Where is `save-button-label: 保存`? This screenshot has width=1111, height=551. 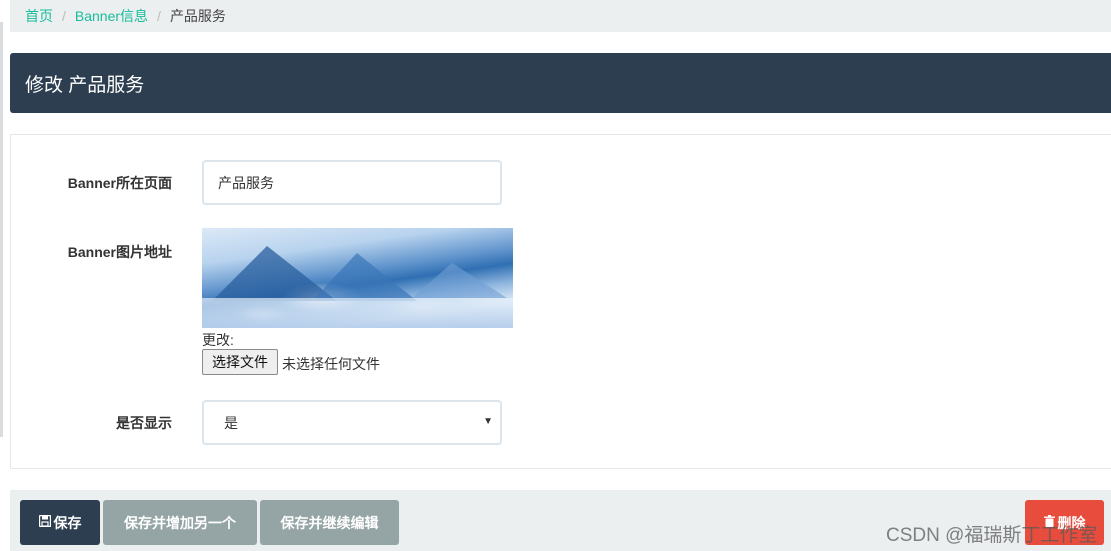 save-button-label: 保存 is located at coordinates (67, 522).